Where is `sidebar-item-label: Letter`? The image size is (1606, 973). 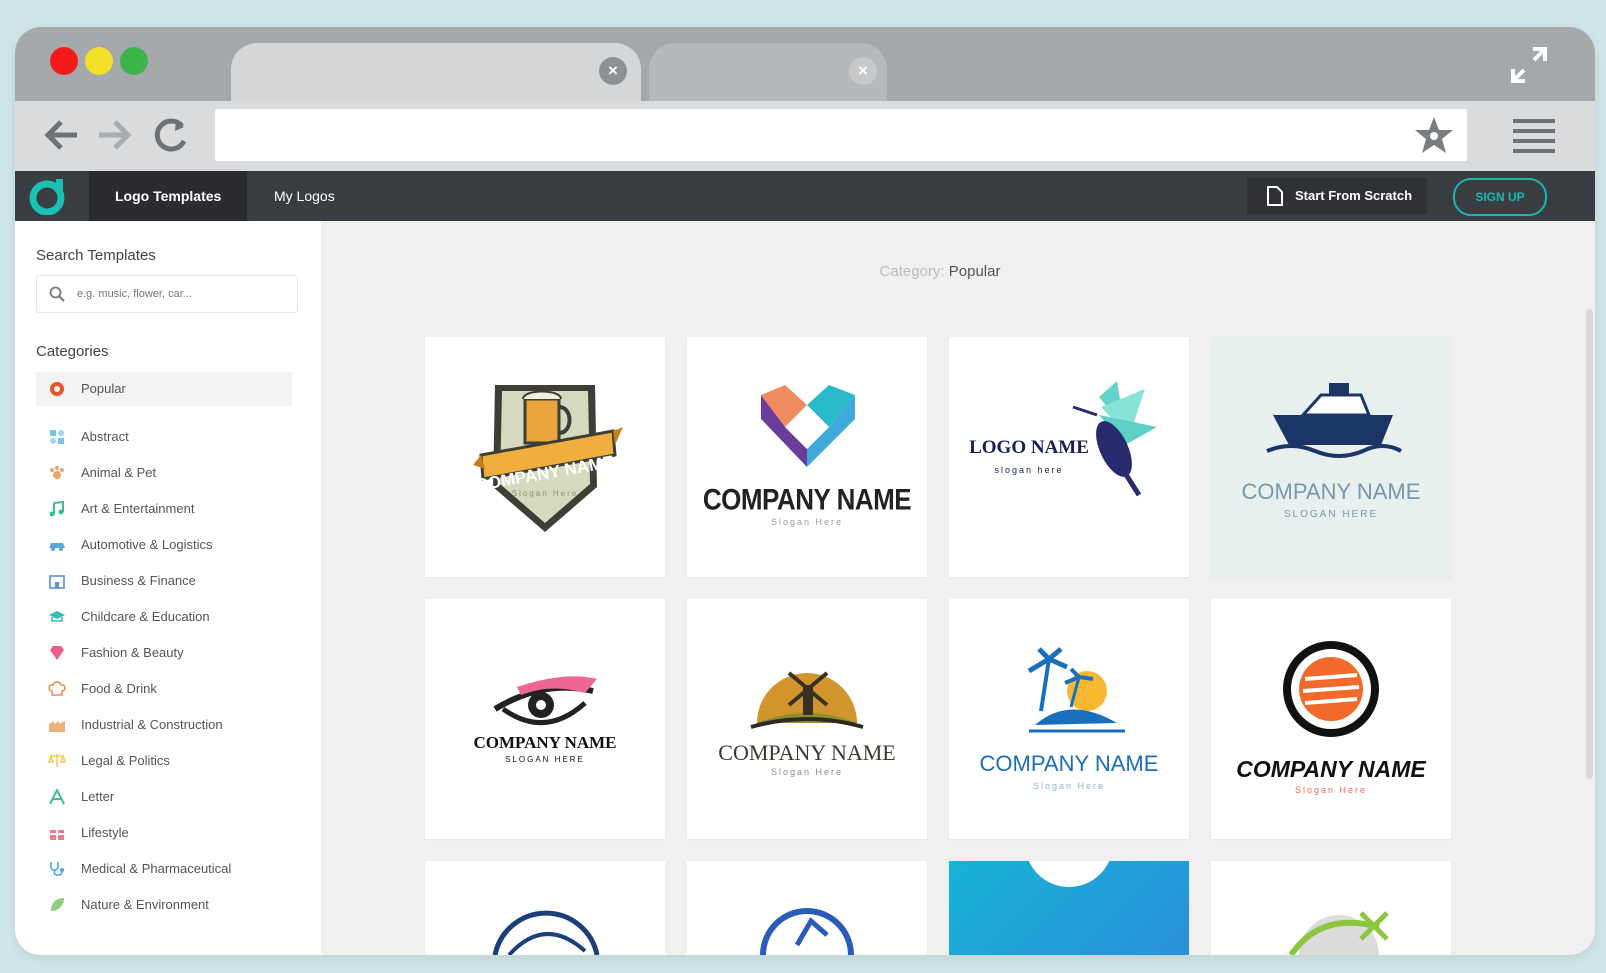 sidebar-item-label: Letter is located at coordinates (98, 796).